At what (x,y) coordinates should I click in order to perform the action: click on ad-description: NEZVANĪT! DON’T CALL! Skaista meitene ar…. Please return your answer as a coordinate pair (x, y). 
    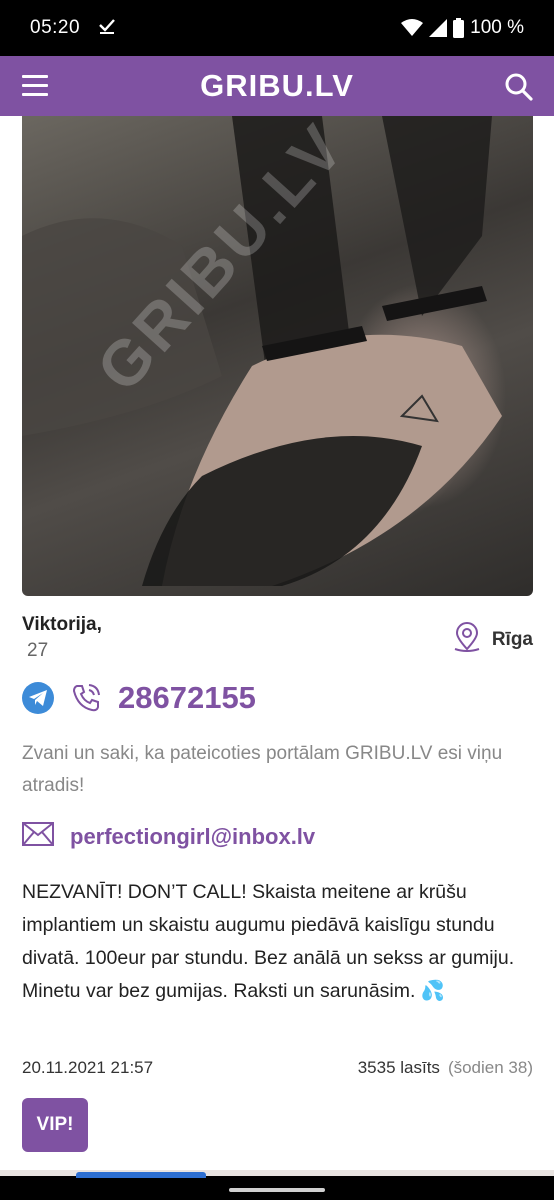
    Looking at the image, I should click on (268, 941).